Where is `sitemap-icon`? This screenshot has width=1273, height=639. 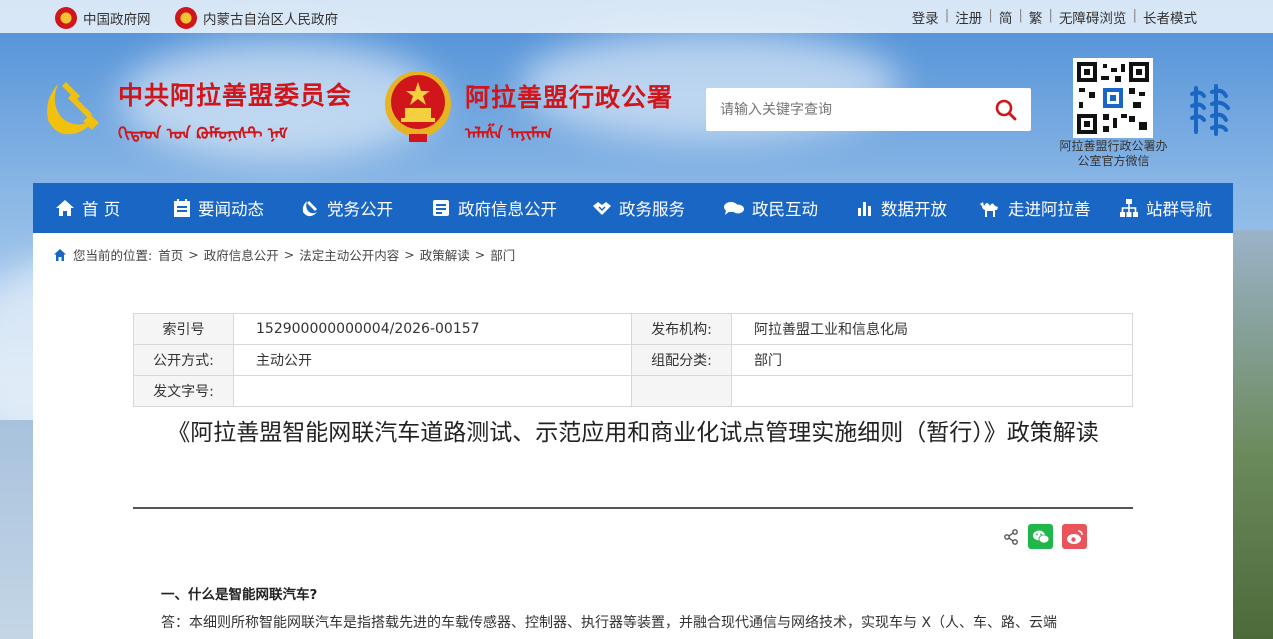
sitemap-icon is located at coordinates (1129, 208).